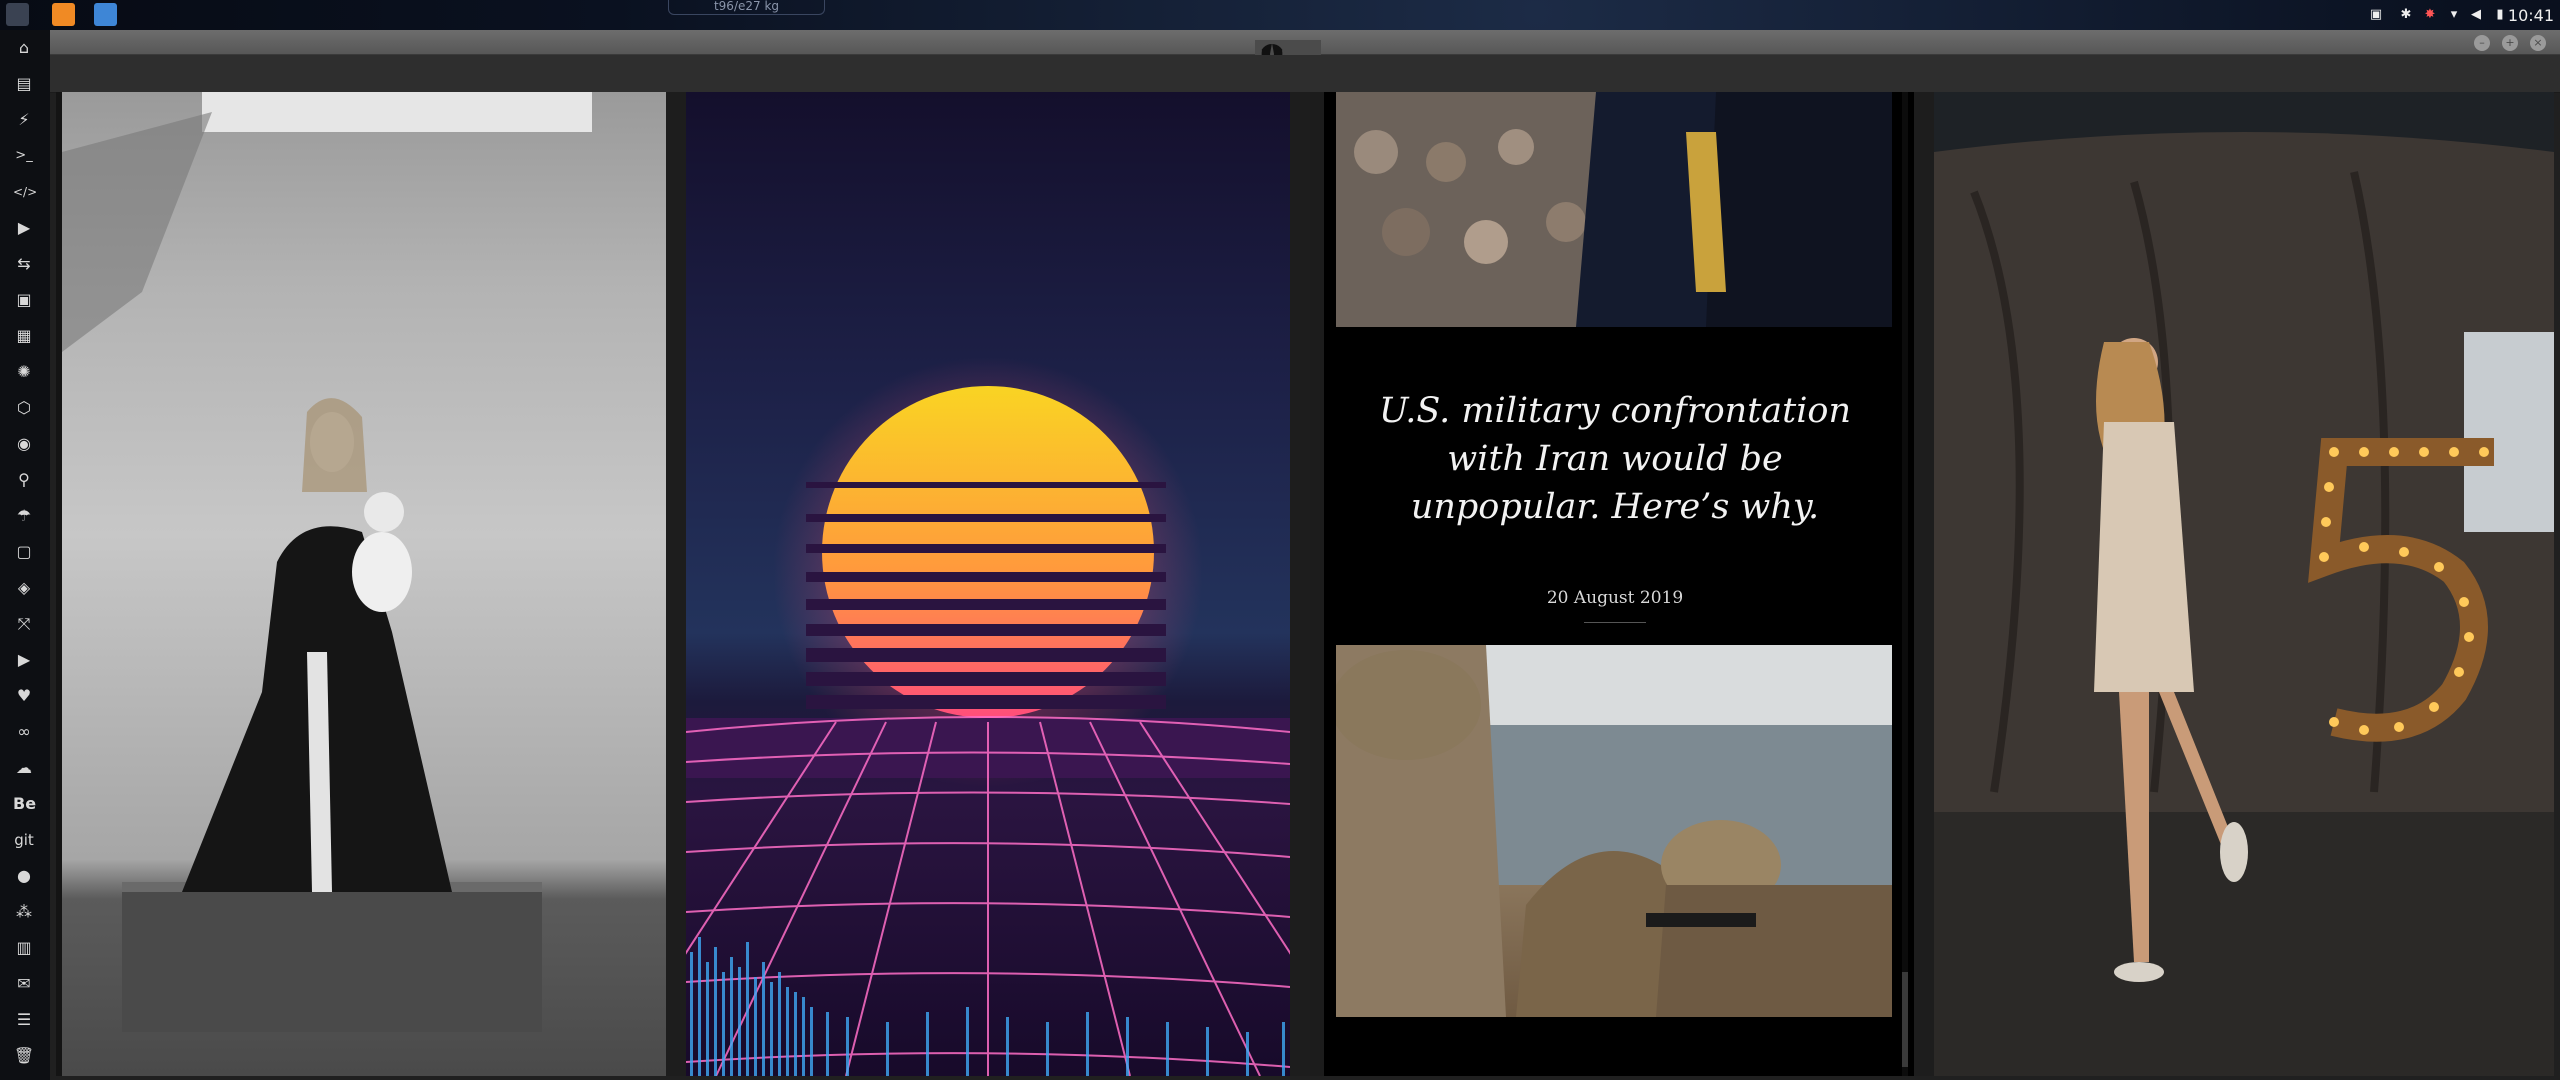  Describe the element at coordinates (24, 336) in the screenshot. I see `news-icon: ▦` at that location.